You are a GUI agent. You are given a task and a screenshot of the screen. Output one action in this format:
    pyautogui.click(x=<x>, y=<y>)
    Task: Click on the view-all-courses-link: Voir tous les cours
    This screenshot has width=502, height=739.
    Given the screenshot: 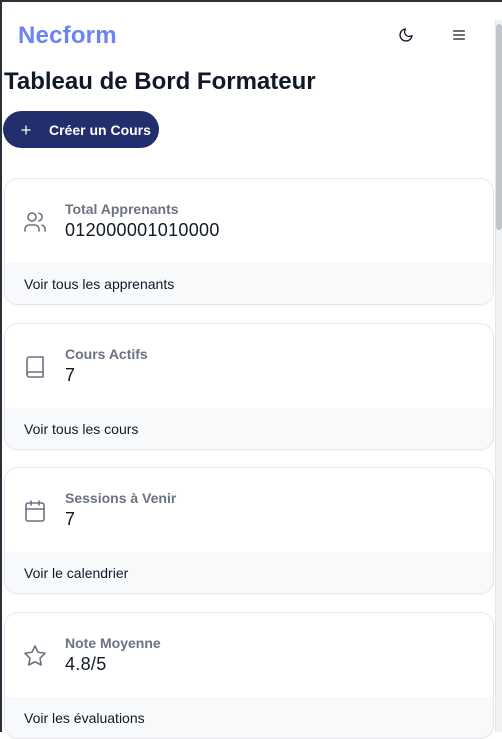 What is the action you would take?
    pyautogui.click(x=249, y=428)
    